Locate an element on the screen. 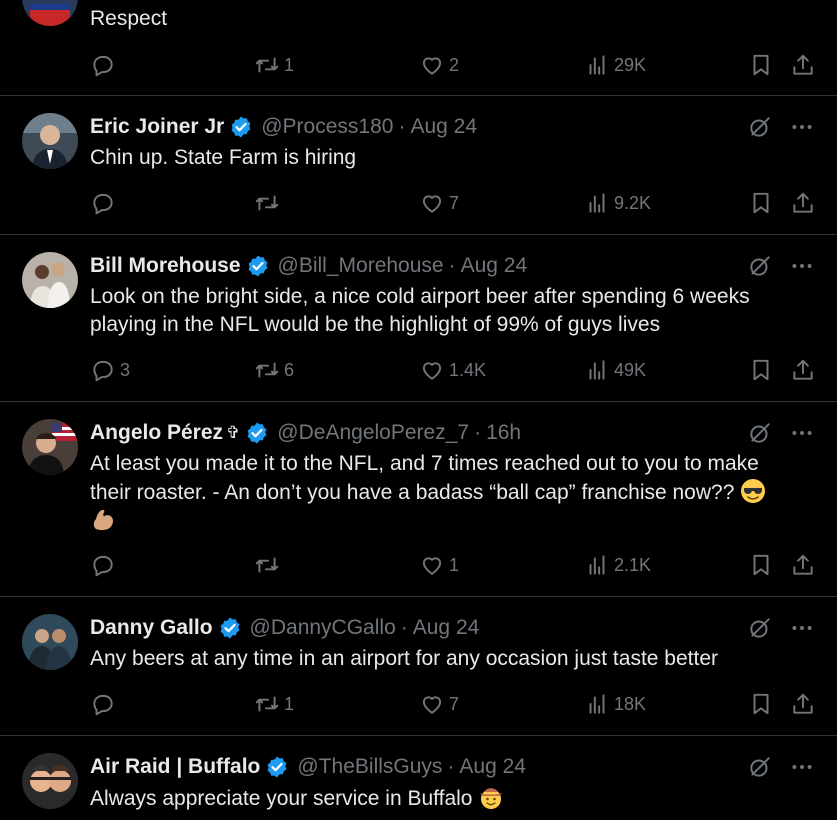 Image resolution: width=837 pixels, height=820 pixels. name-emoji: ✞ is located at coordinates (233, 432).